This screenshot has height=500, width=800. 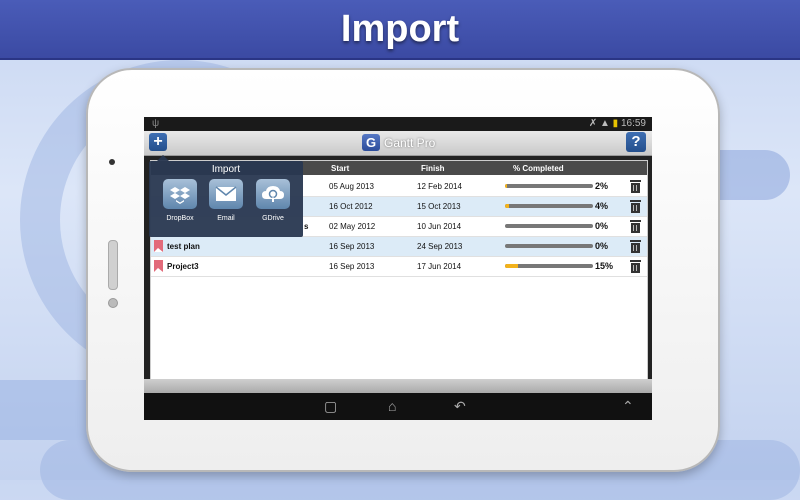 What do you see at coordinates (158, 142) in the screenshot?
I see `add-button: +` at bounding box center [158, 142].